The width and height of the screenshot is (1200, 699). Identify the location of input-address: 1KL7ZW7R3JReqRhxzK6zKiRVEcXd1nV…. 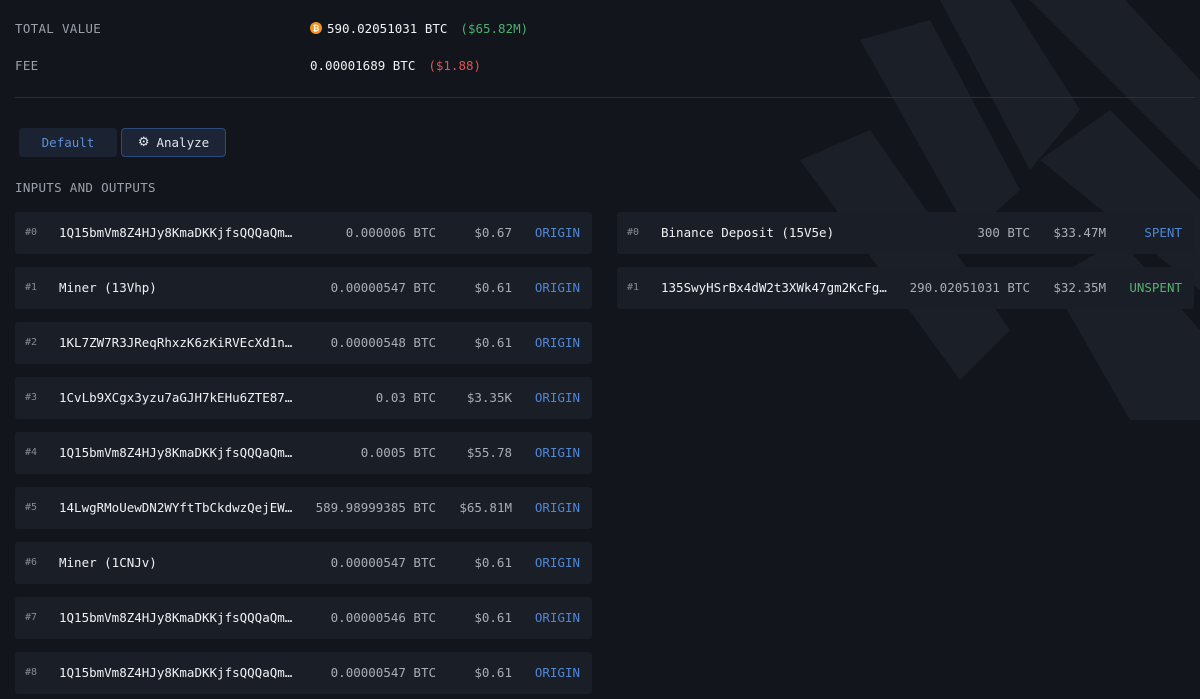
(179, 342).